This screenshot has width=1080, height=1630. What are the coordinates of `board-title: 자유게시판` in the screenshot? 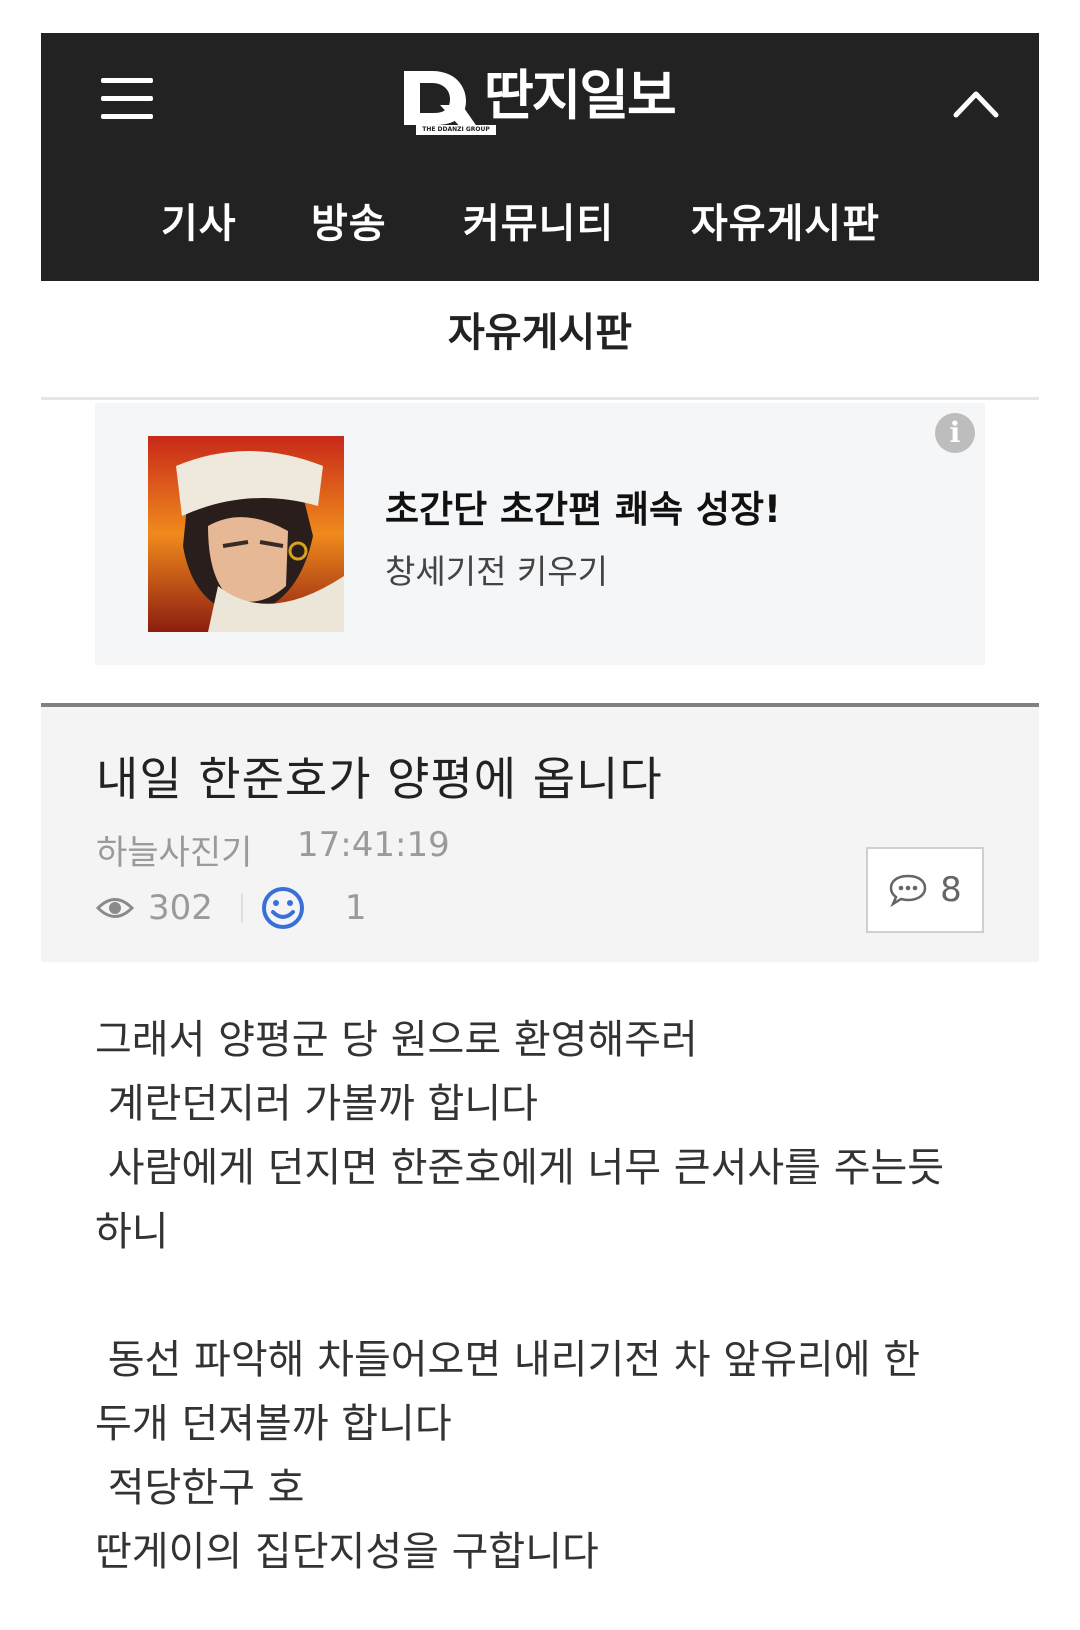 It's located at (540, 333).